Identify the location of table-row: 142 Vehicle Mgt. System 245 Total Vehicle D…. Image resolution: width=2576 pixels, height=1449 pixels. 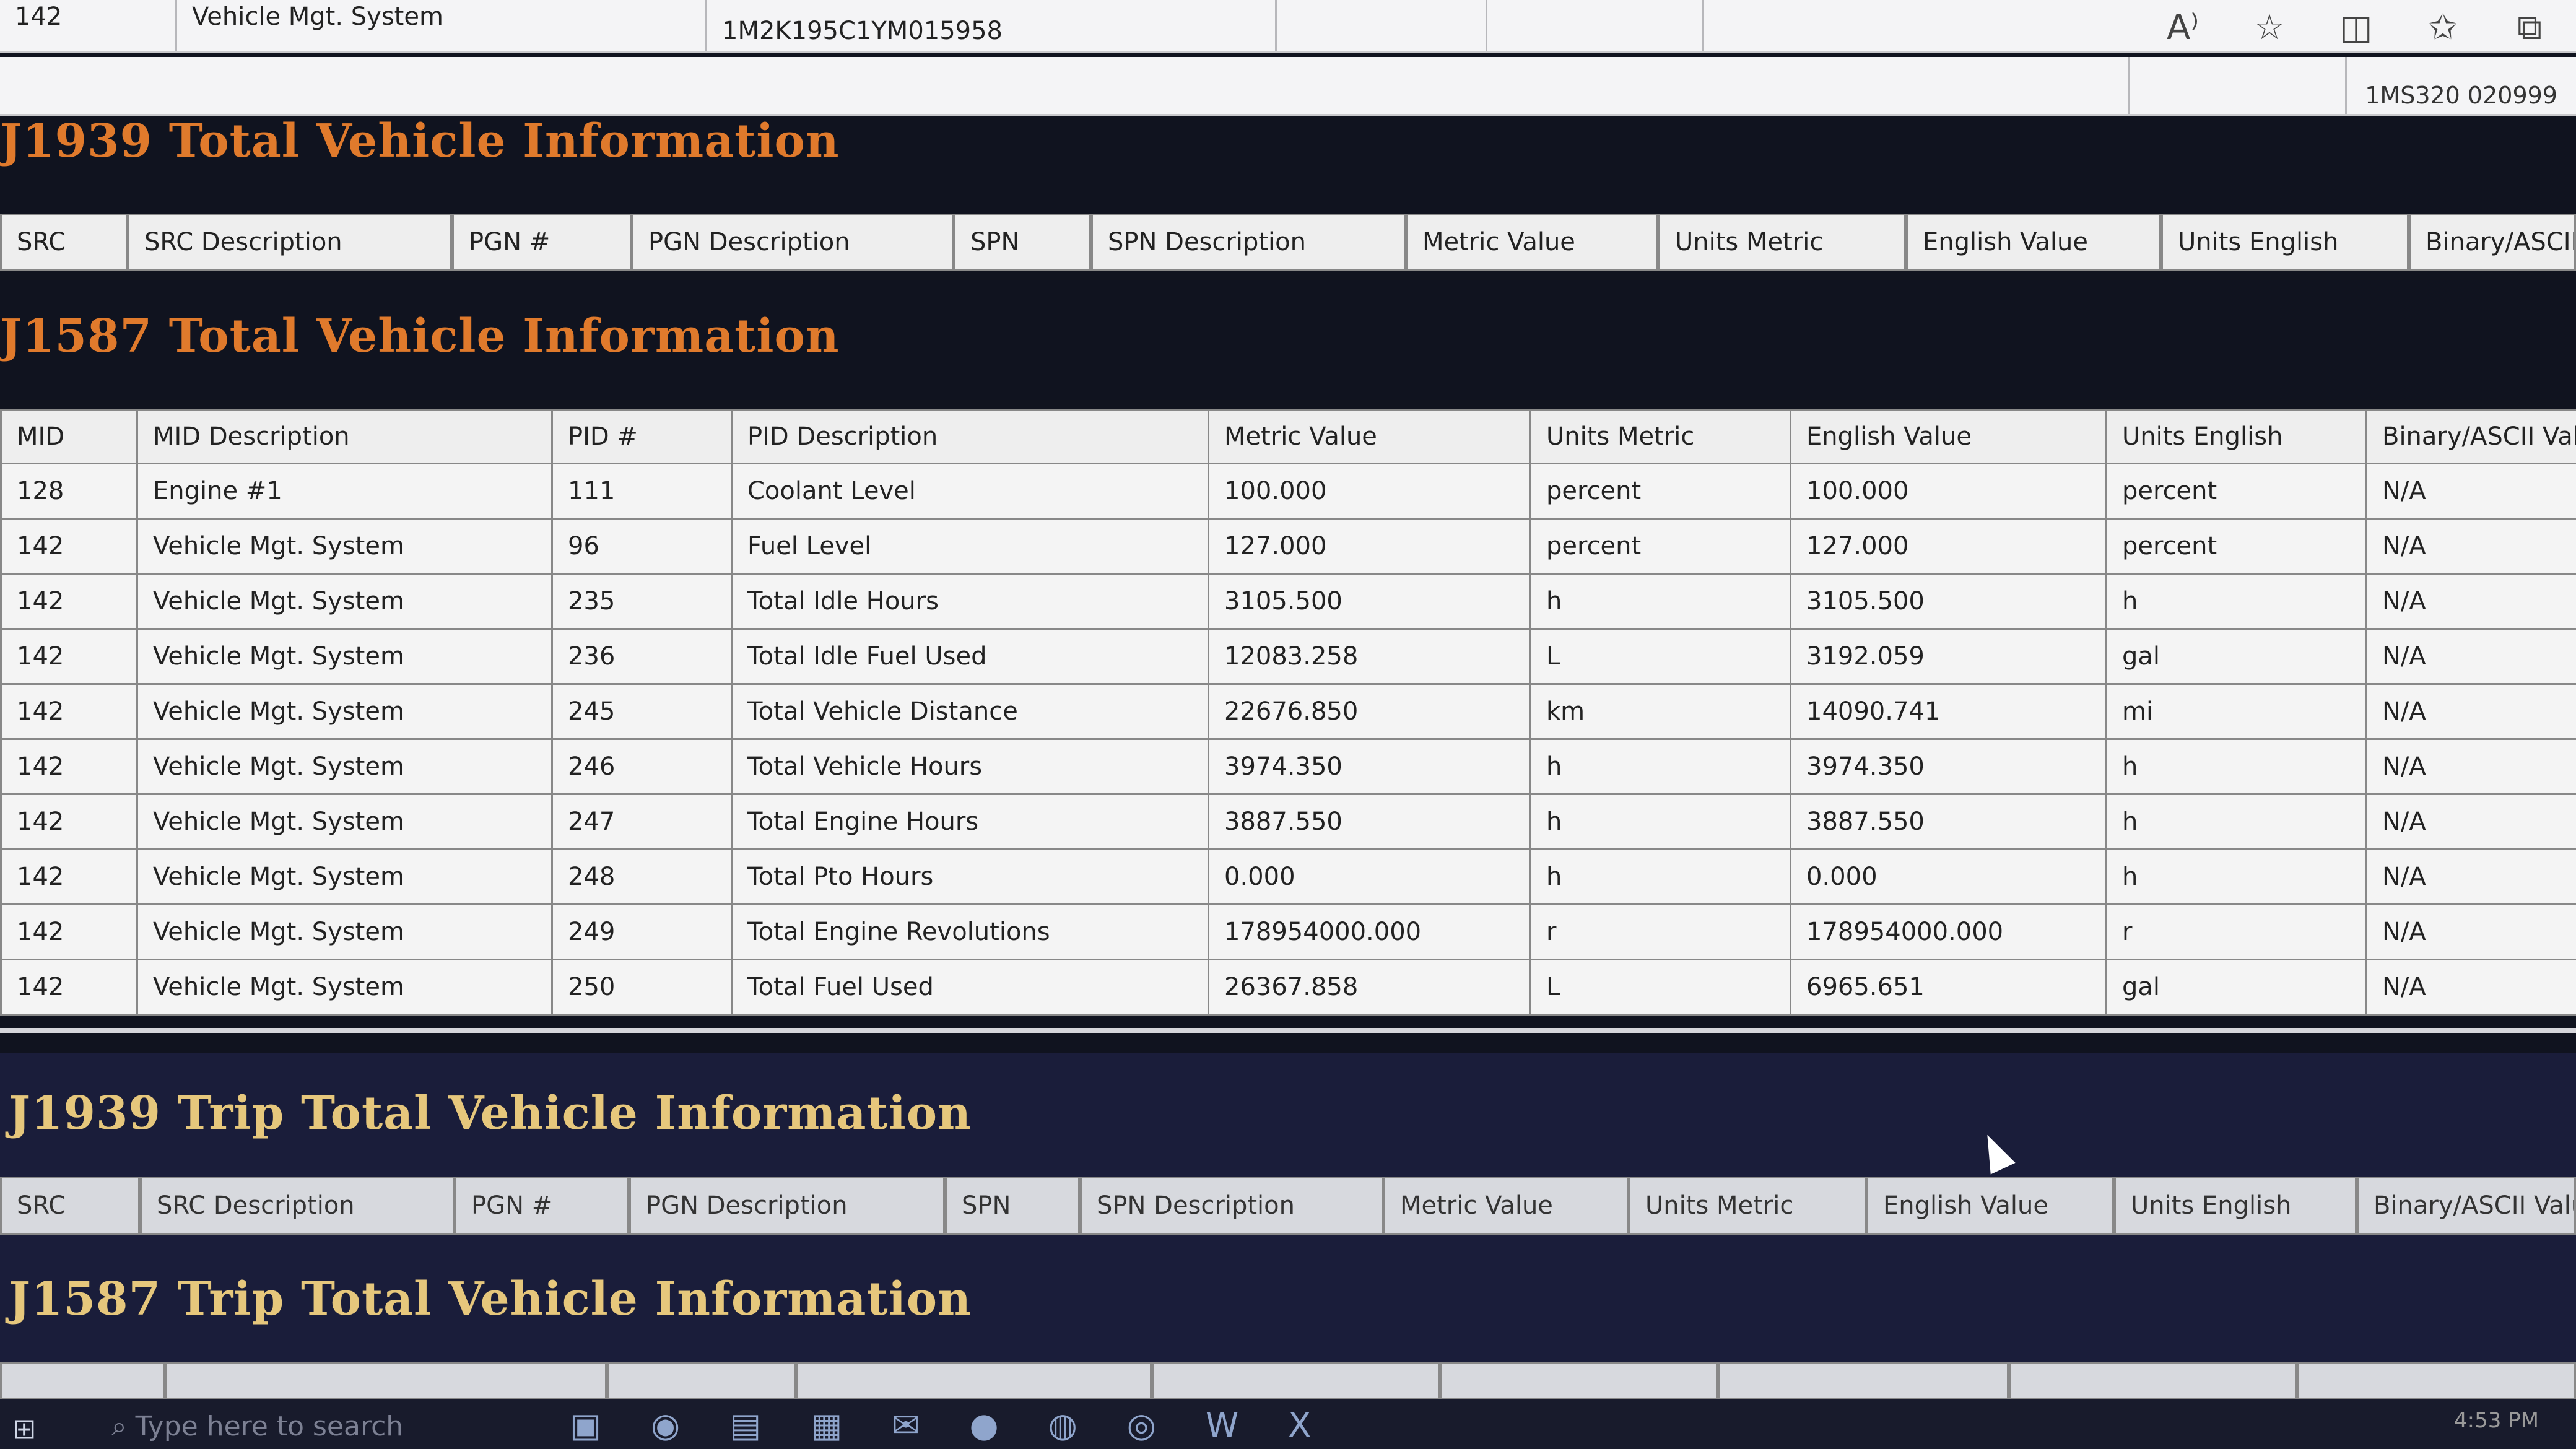
(1288, 711).